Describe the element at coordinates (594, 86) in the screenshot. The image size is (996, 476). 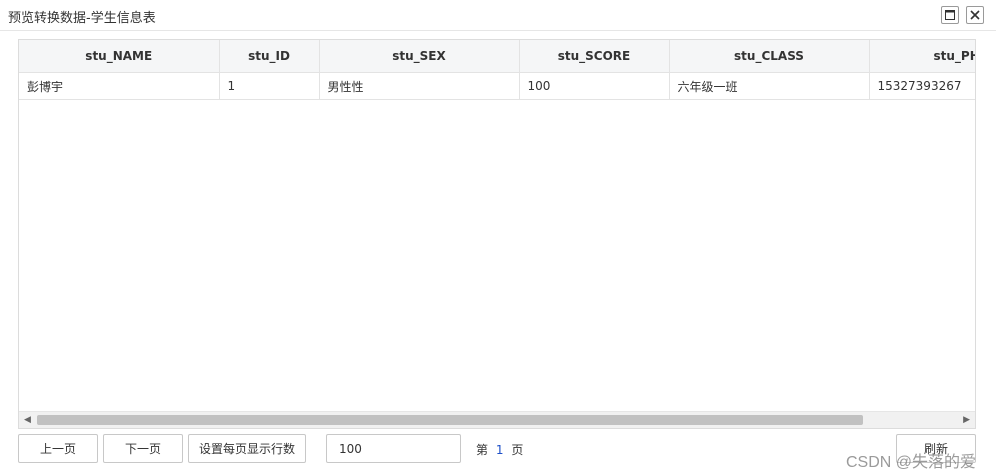
I see `table-cell: 100` at that location.